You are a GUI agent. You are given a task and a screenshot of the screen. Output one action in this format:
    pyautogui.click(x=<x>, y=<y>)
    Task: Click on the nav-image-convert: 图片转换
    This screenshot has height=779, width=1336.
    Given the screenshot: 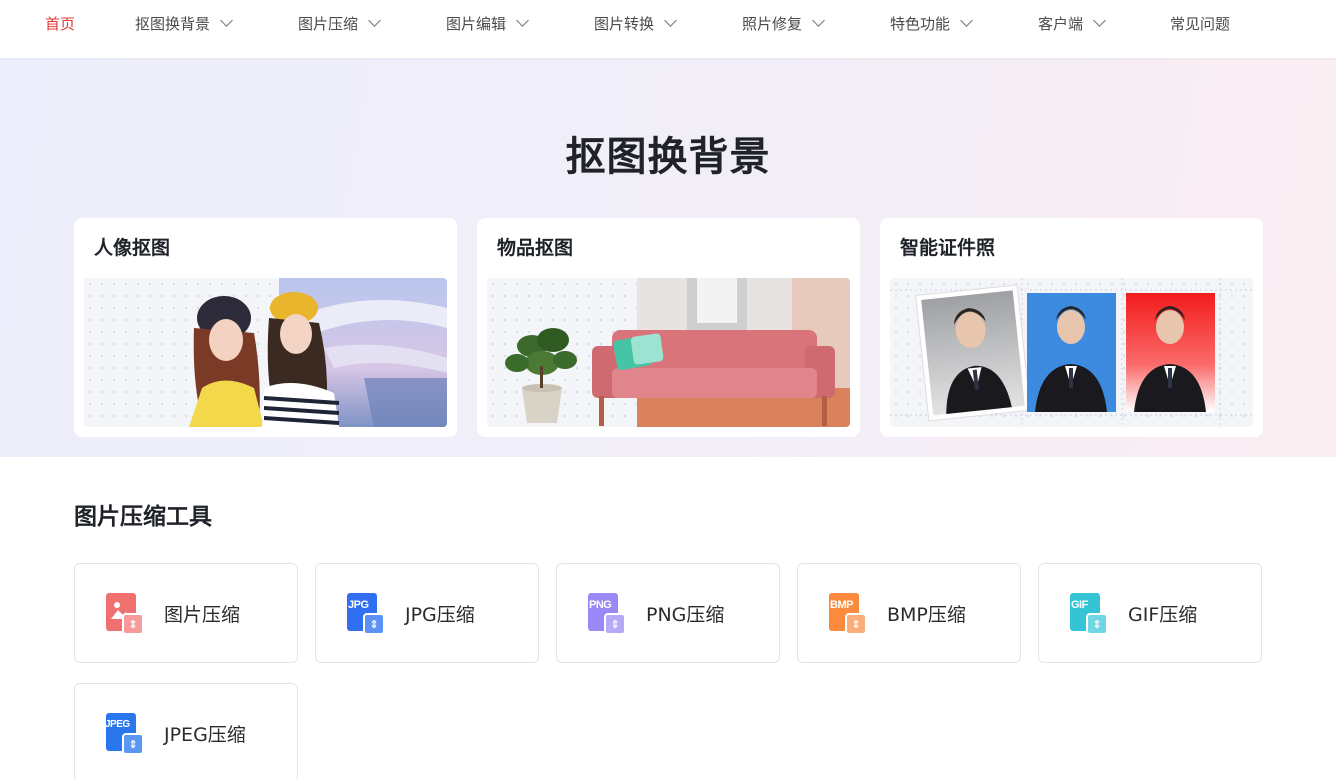 What is the action you would take?
    pyautogui.click(x=668, y=29)
    